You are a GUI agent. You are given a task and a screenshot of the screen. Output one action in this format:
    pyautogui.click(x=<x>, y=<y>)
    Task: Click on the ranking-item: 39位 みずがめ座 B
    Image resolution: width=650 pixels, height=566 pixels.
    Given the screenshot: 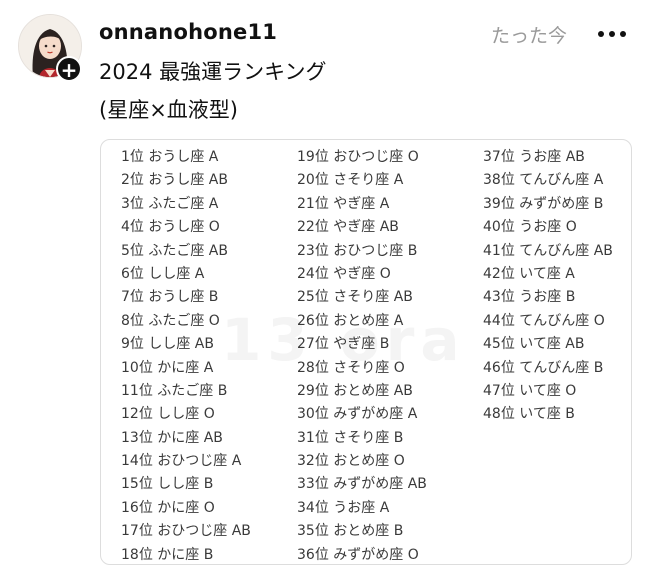 What is the action you would take?
    pyautogui.click(x=543, y=203)
    